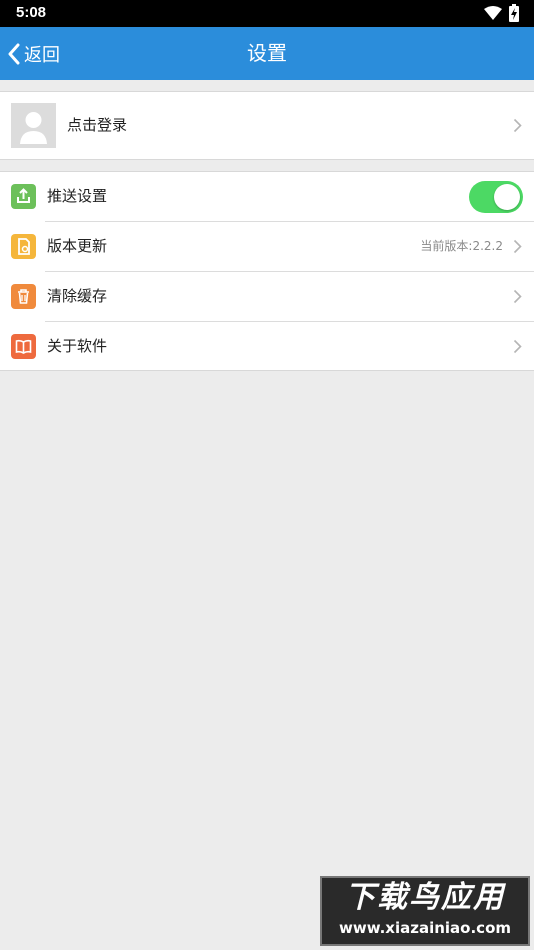  Describe the element at coordinates (23, 196) in the screenshot. I see `push-icon` at that location.